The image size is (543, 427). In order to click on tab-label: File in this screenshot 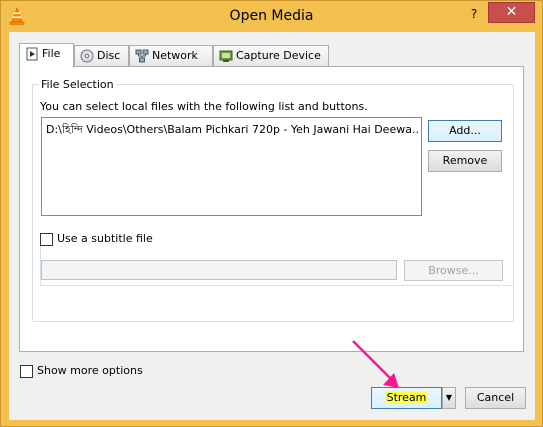, I will do `click(51, 53)`.